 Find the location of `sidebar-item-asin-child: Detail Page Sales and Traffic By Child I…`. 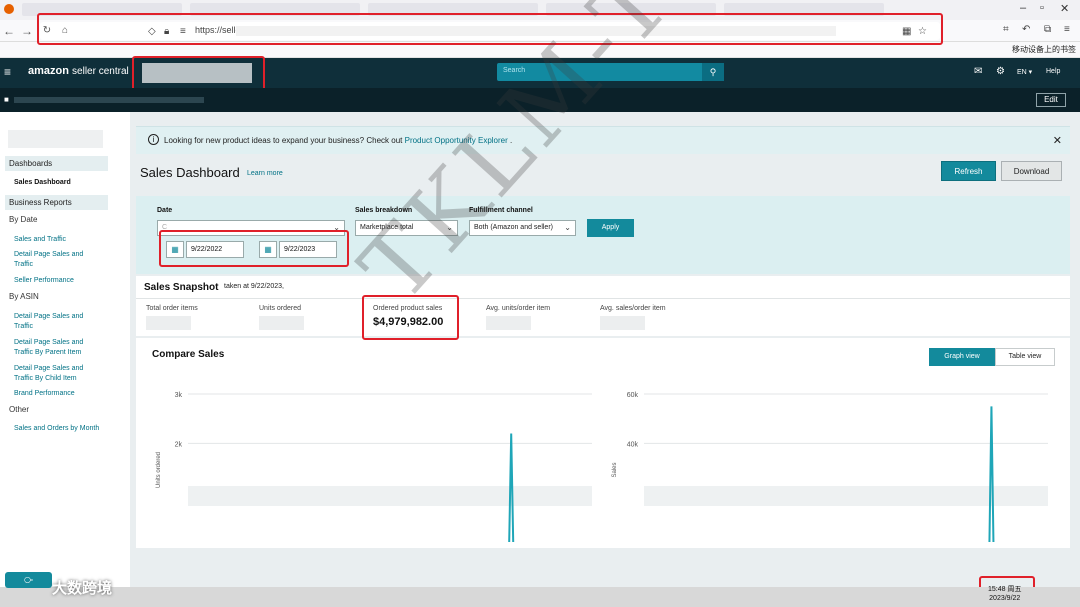

sidebar-item-asin-child: Detail Page Sales and Traffic By Child I… is located at coordinates (59, 374).